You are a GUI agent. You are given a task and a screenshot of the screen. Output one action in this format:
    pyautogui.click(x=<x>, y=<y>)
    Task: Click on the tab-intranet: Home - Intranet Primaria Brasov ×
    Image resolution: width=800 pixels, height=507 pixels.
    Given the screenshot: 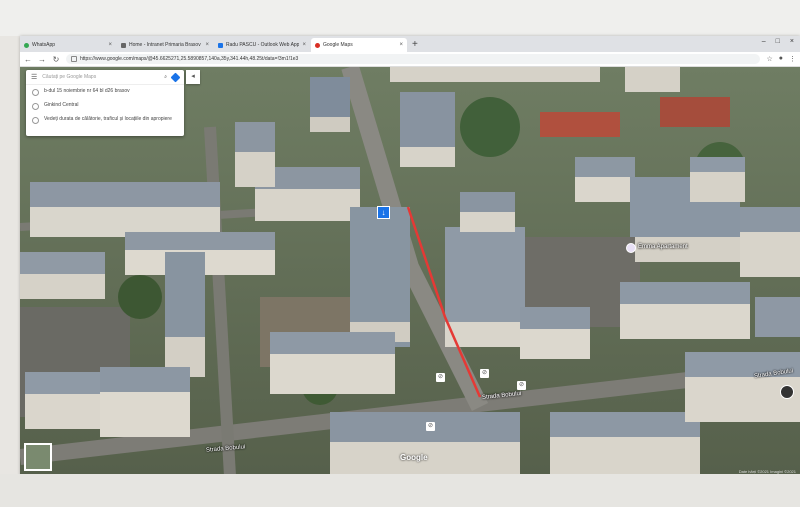 What is the action you would take?
    pyautogui.click(x=165, y=45)
    